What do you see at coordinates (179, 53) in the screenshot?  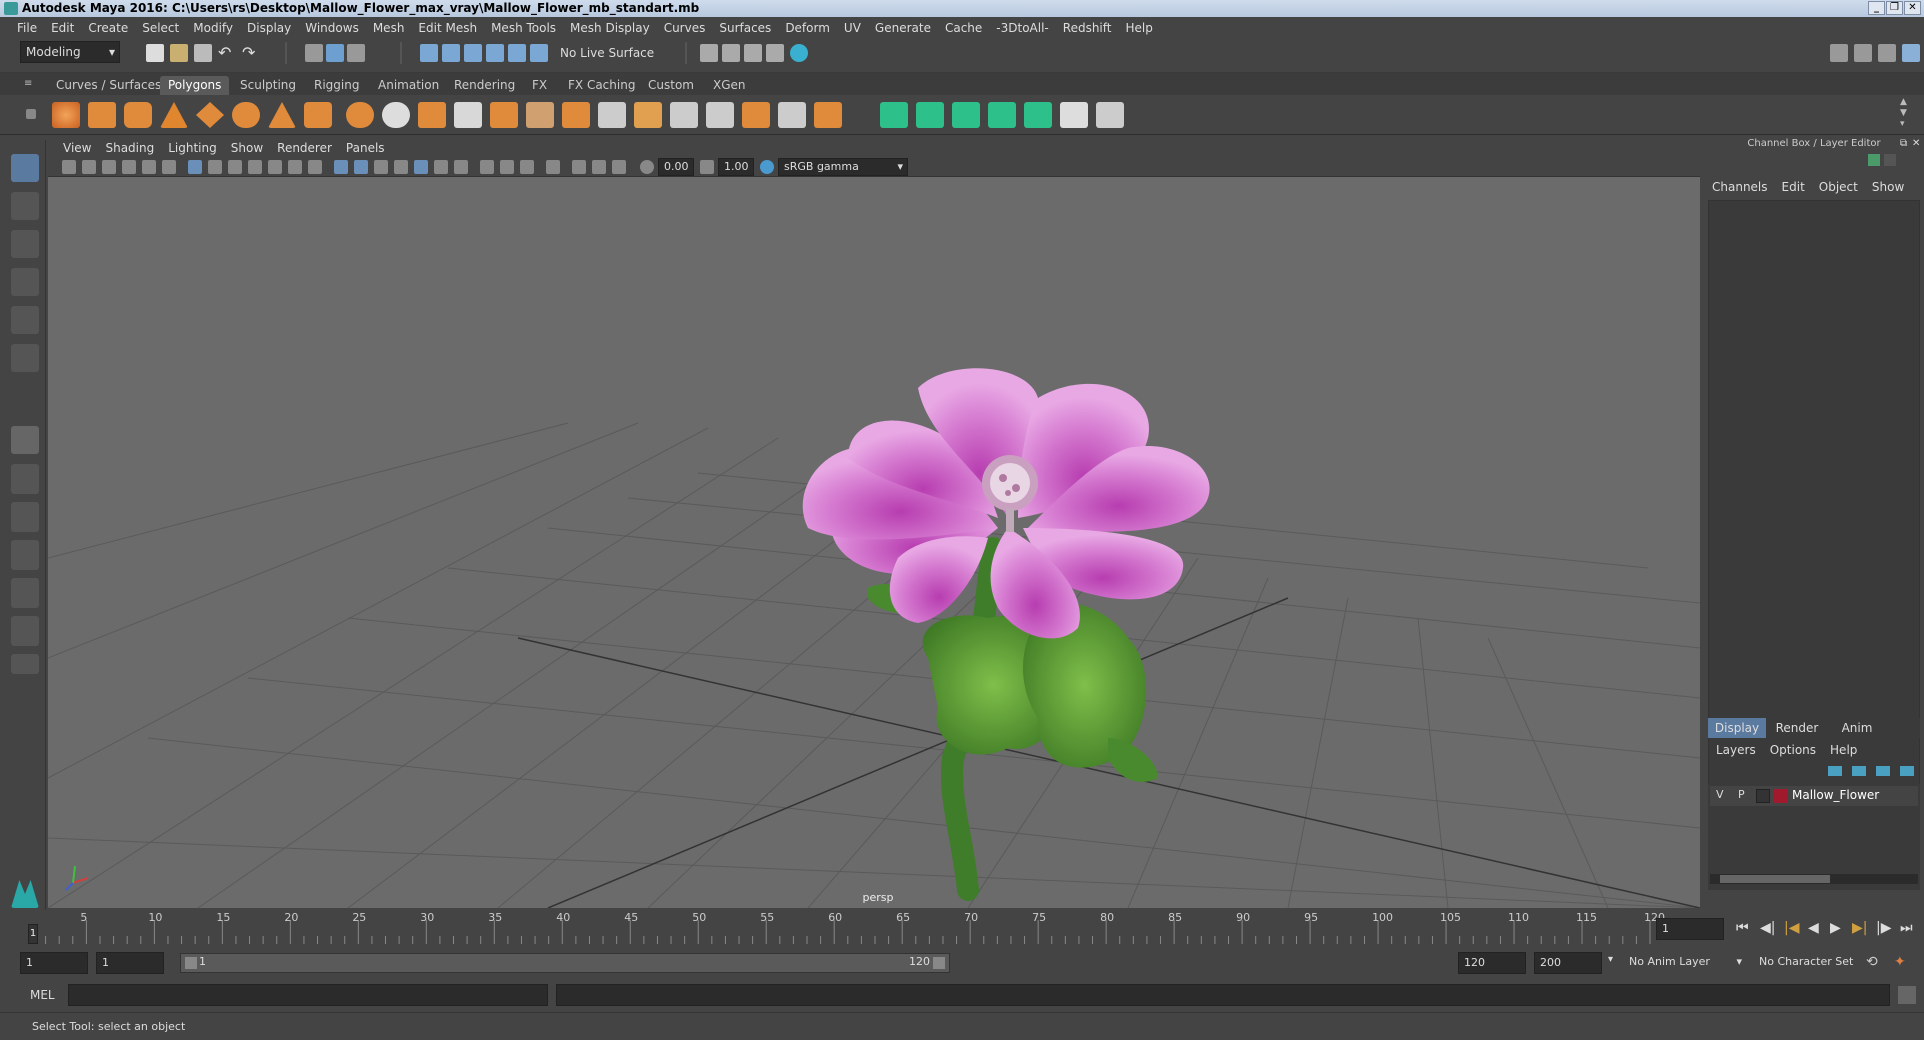 I see `open-scene-icon` at bounding box center [179, 53].